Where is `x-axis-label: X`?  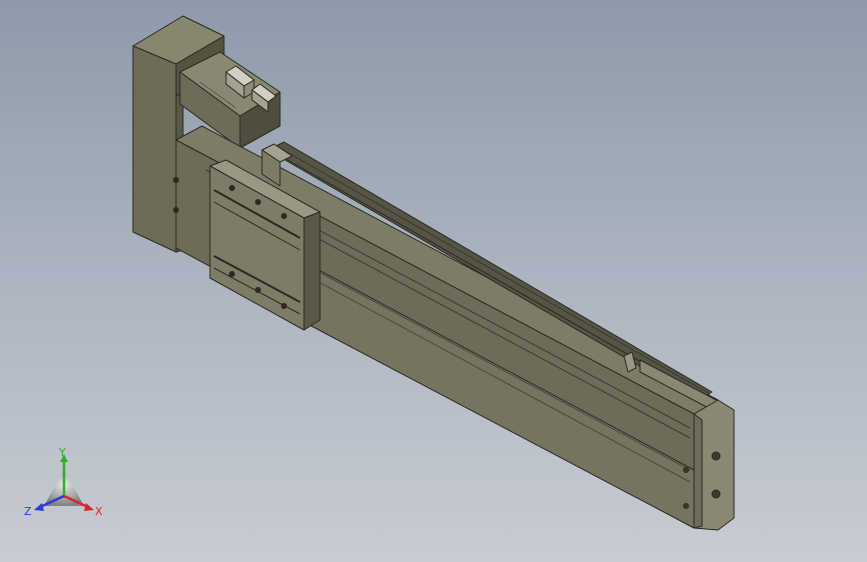 x-axis-label: X is located at coordinates (99, 511).